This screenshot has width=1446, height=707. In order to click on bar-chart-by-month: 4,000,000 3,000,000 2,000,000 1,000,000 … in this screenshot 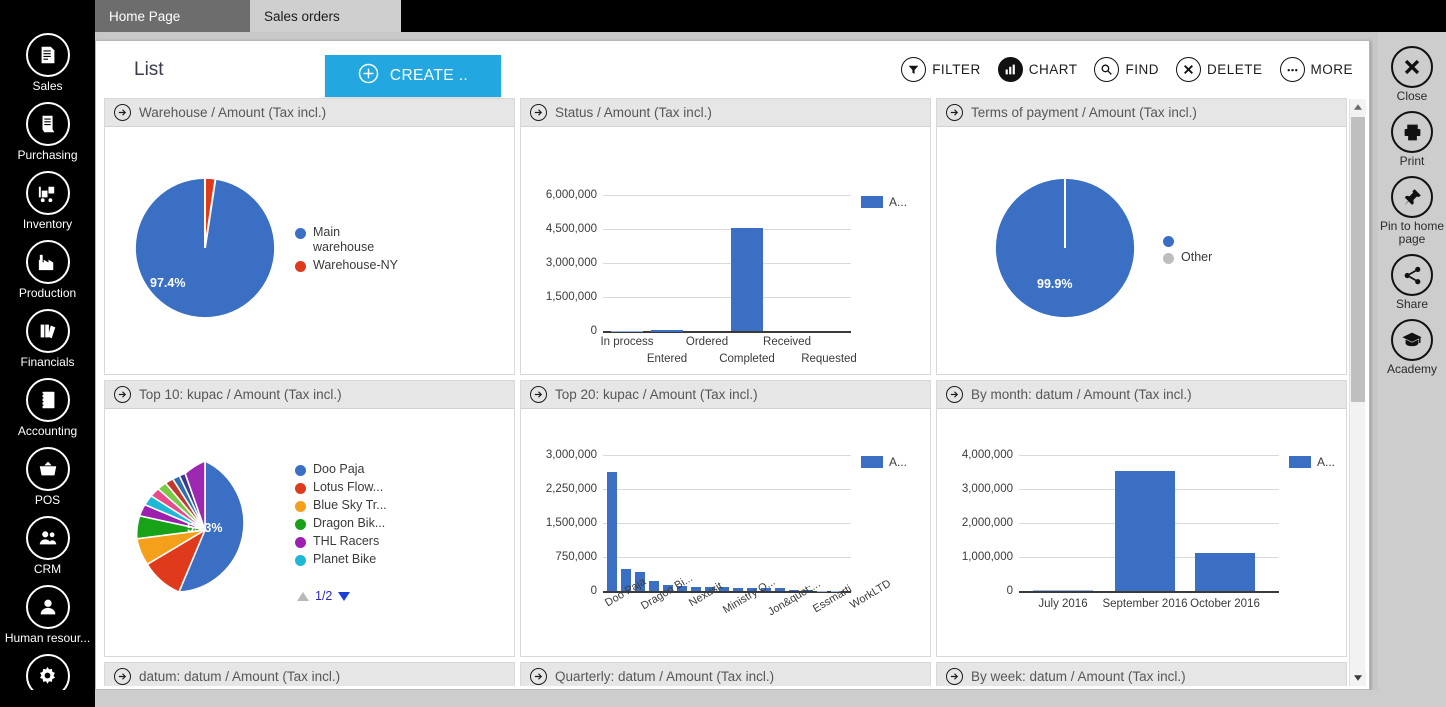, I will do `click(1141, 532)`.